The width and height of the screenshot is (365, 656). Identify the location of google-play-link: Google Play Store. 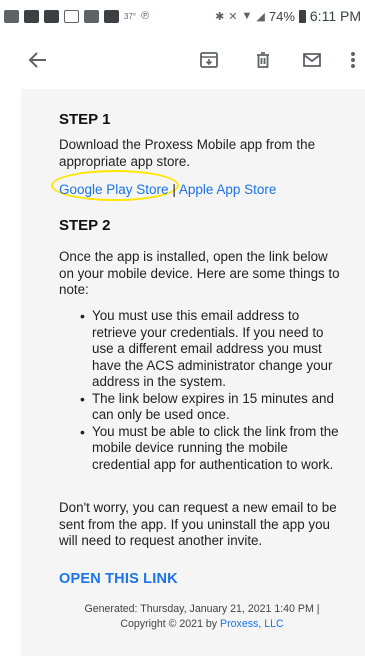
(114, 189).